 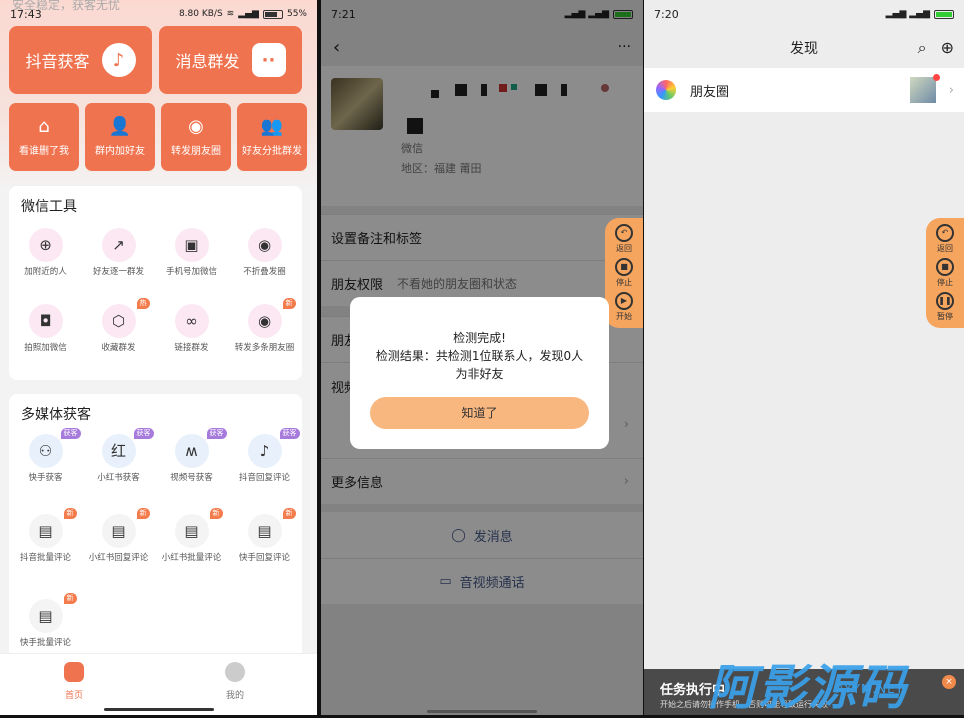 I want to click on aperture-icon: ◉ 新, so click(x=271, y=318).